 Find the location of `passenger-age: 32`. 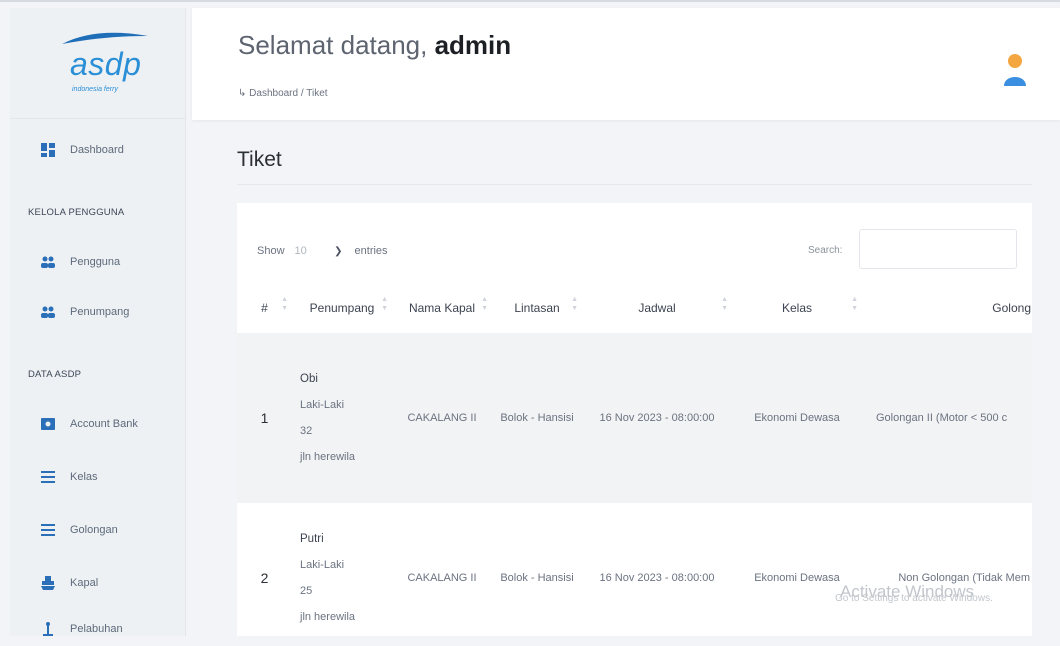

passenger-age: 32 is located at coordinates (306, 431).